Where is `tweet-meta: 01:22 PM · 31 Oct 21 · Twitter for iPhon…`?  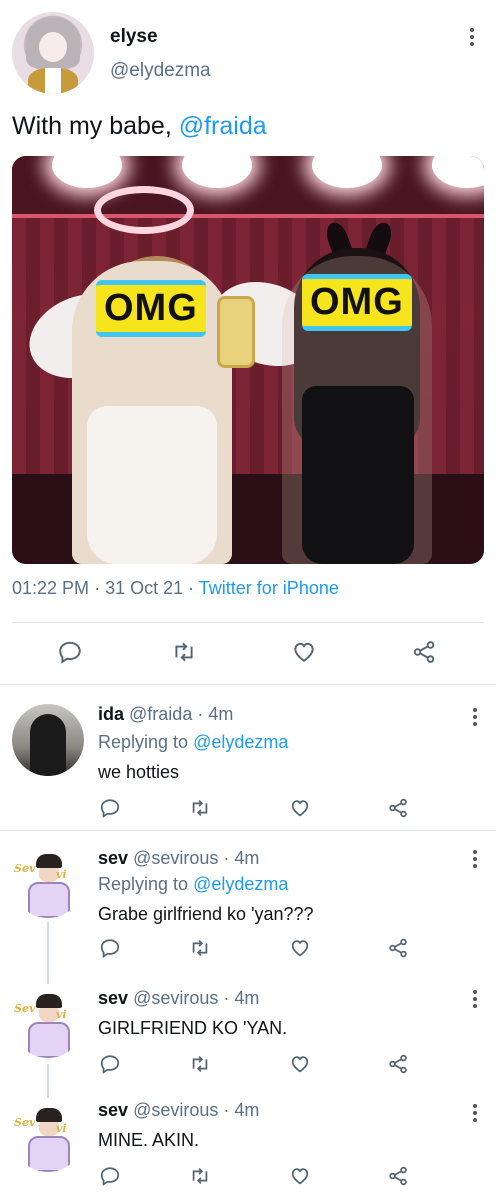 tweet-meta: 01:22 PM · 31 Oct 21 · Twitter for iPhon… is located at coordinates (175, 588).